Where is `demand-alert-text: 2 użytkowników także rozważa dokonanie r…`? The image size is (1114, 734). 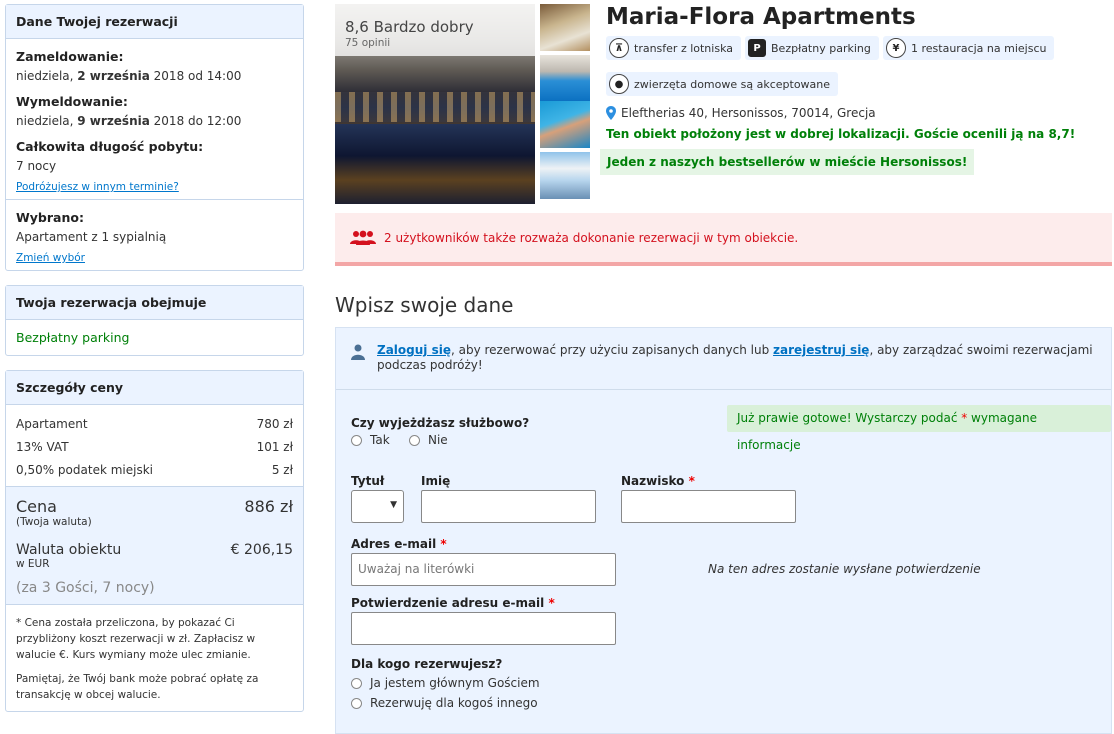
demand-alert-text: 2 użytkowników także rozważa dokonanie r… is located at coordinates (591, 237).